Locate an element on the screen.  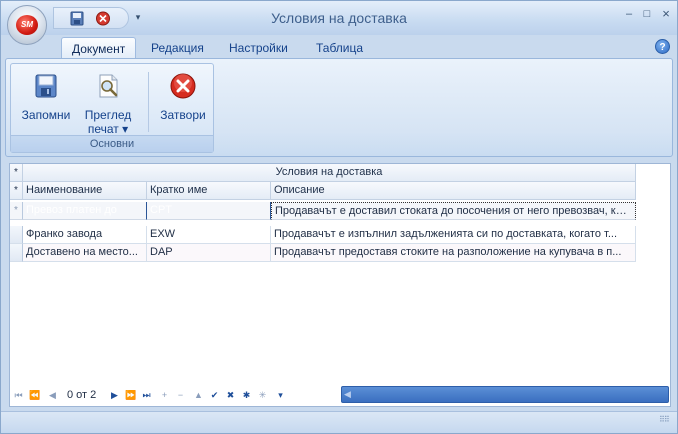
app-logo-icon: SM is located at coordinates (27, 25).